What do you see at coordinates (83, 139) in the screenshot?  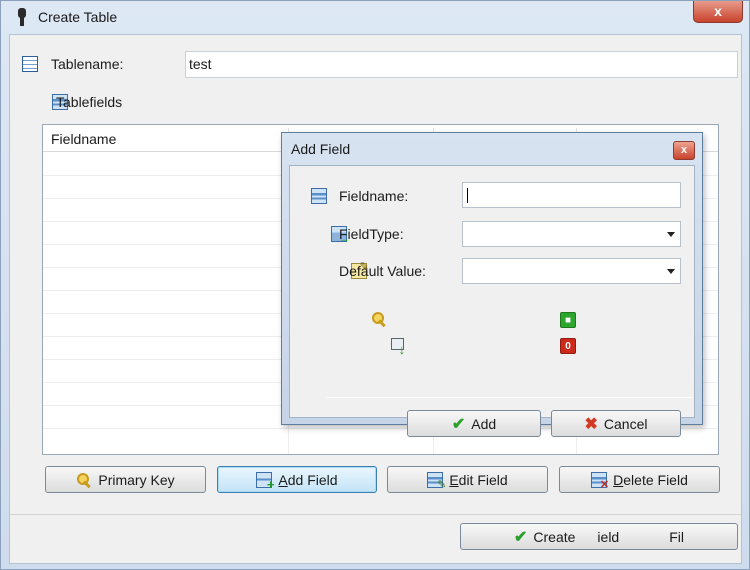 I see `column-header-fieldname: Fieldname` at bounding box center [83, 139].